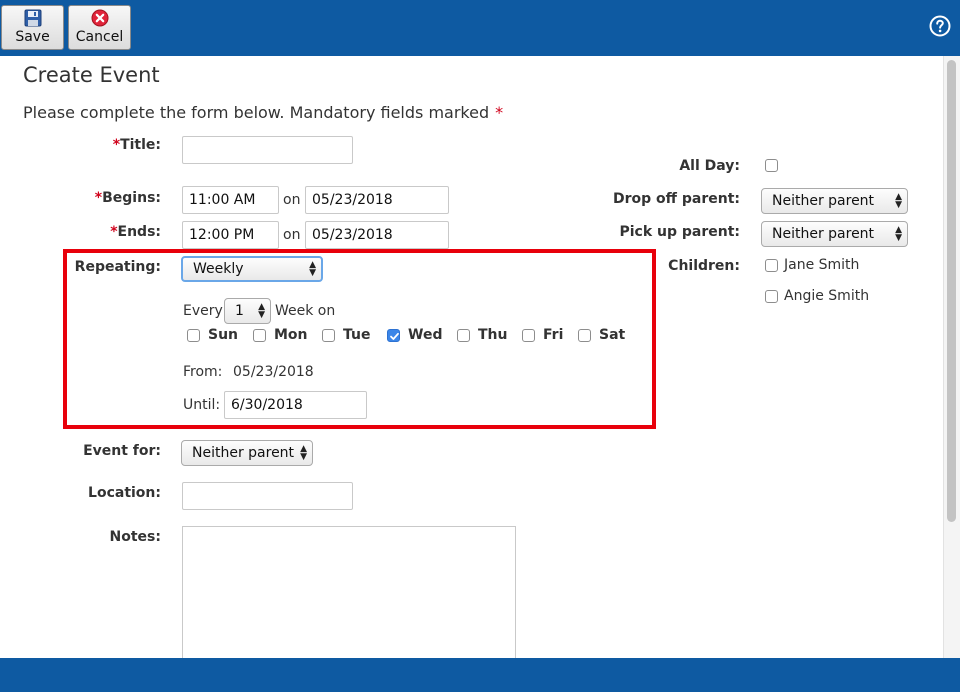  What do you see at coordinates (292, 200) in the screenshot?
I see `begins-on-text: on` at bounding box center [292, 200].